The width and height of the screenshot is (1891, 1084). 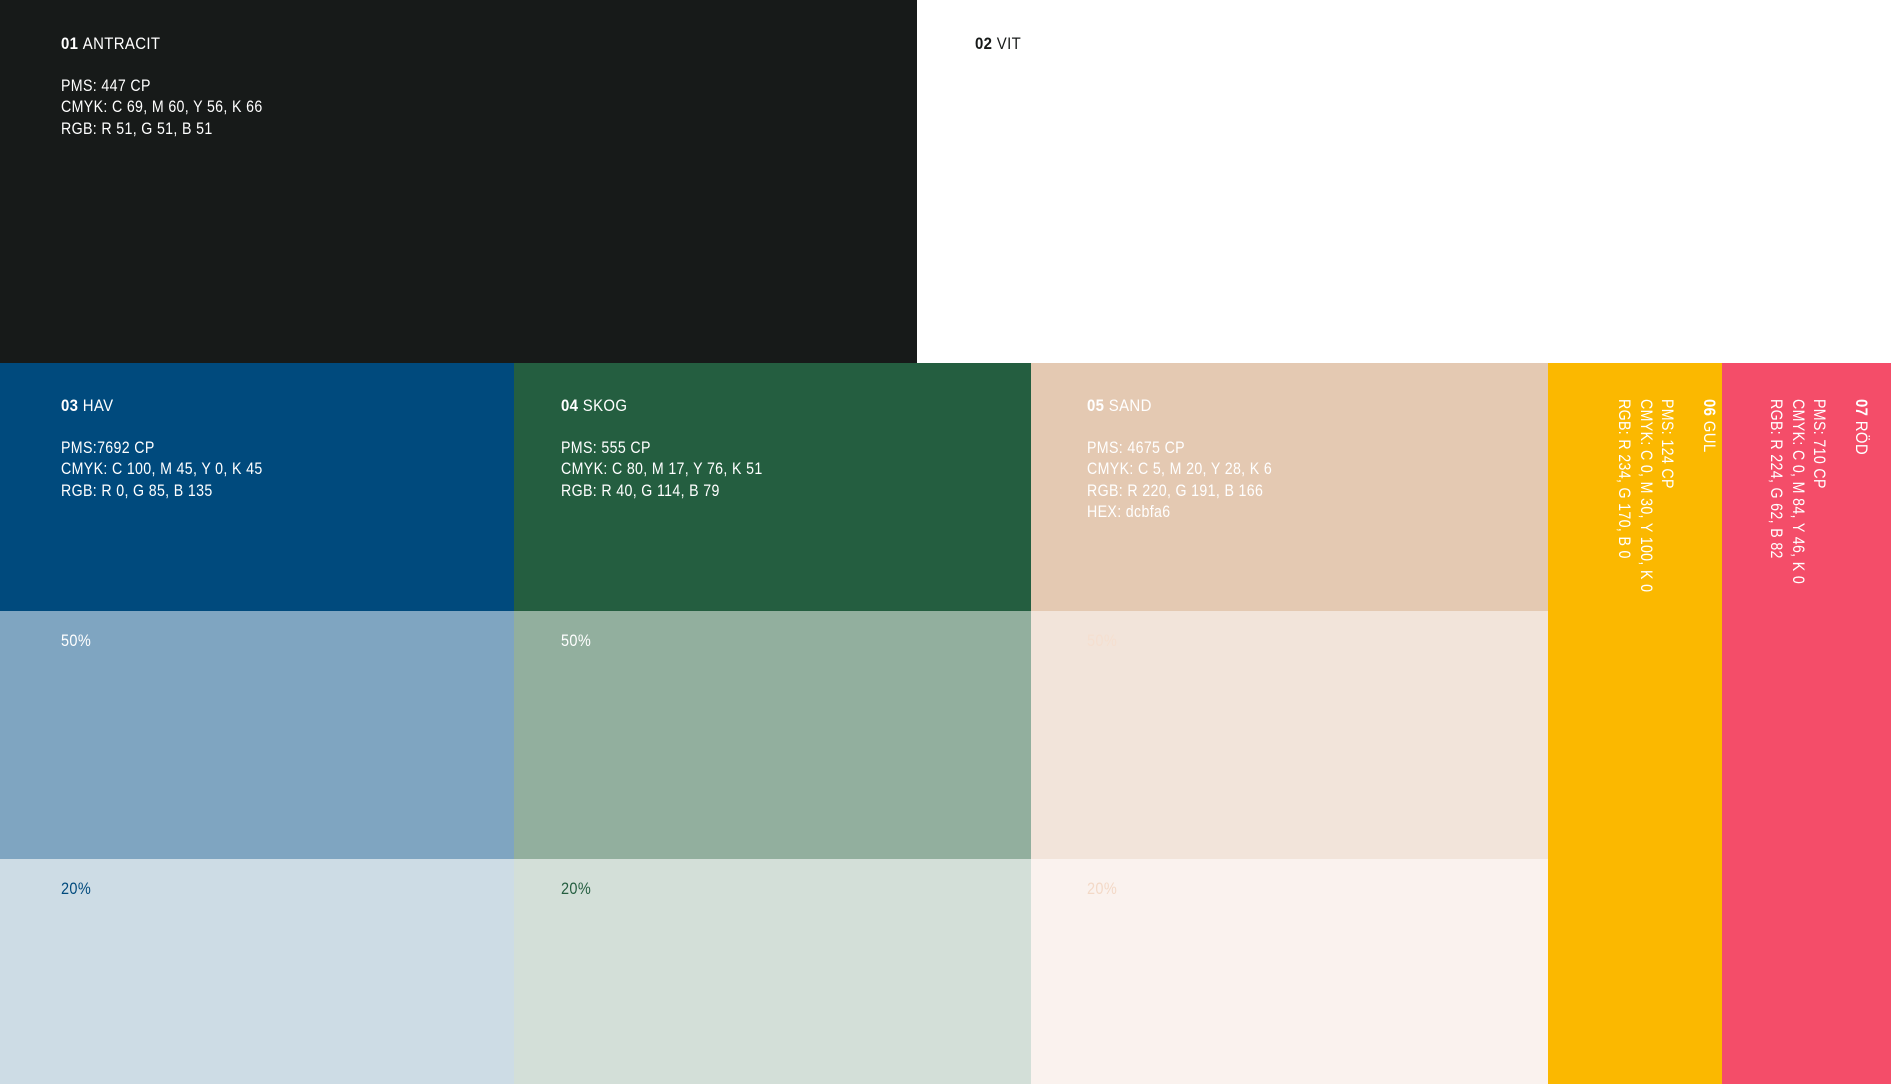 What do you see at coordinates (606, 447) in the screenshot?
I see `pms-value: PMS: 555 CP` at bounding box center [606, 447].